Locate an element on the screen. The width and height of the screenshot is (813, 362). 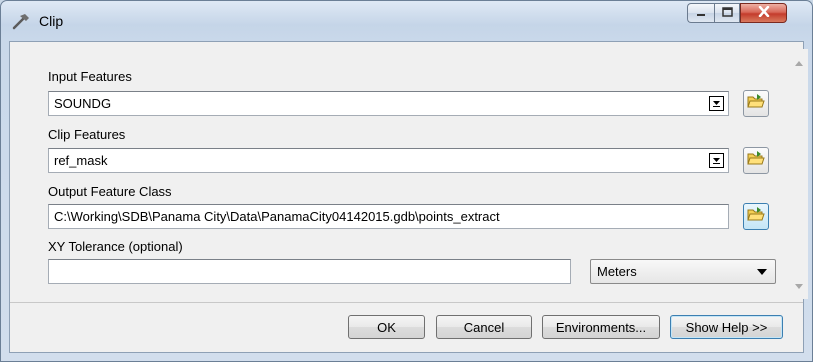
close-button is located at coordinates (763, 13).